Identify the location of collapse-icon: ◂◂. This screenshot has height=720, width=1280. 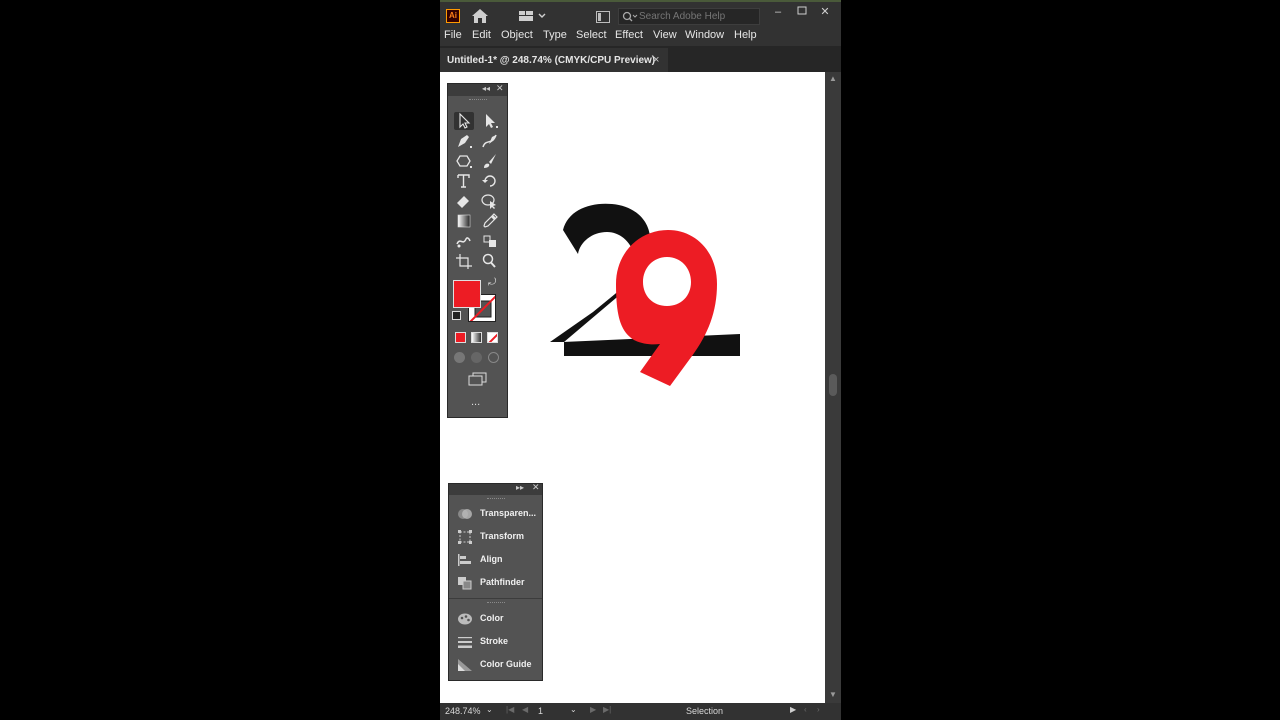
(486, 88).